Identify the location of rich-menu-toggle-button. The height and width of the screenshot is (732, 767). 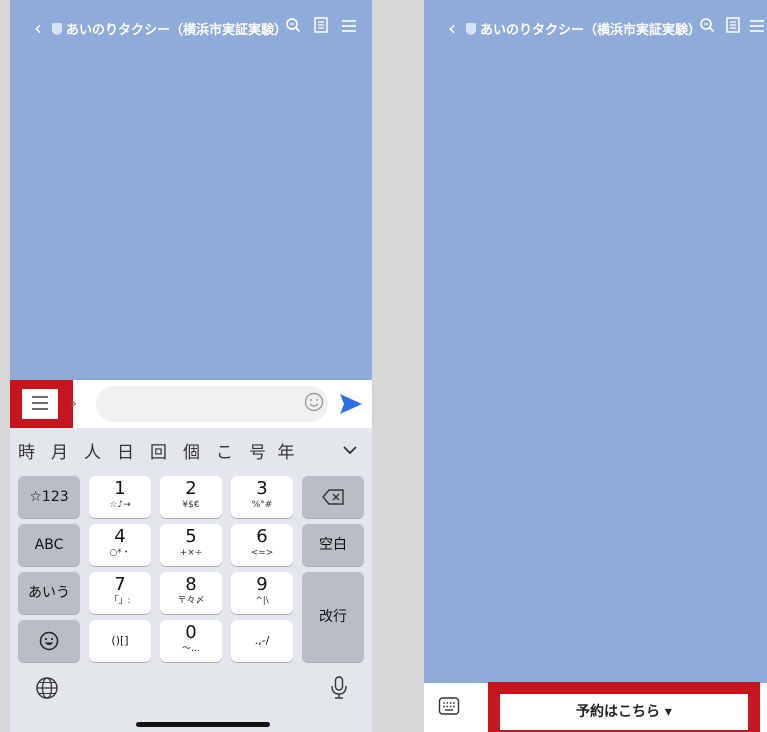
(40, 404).